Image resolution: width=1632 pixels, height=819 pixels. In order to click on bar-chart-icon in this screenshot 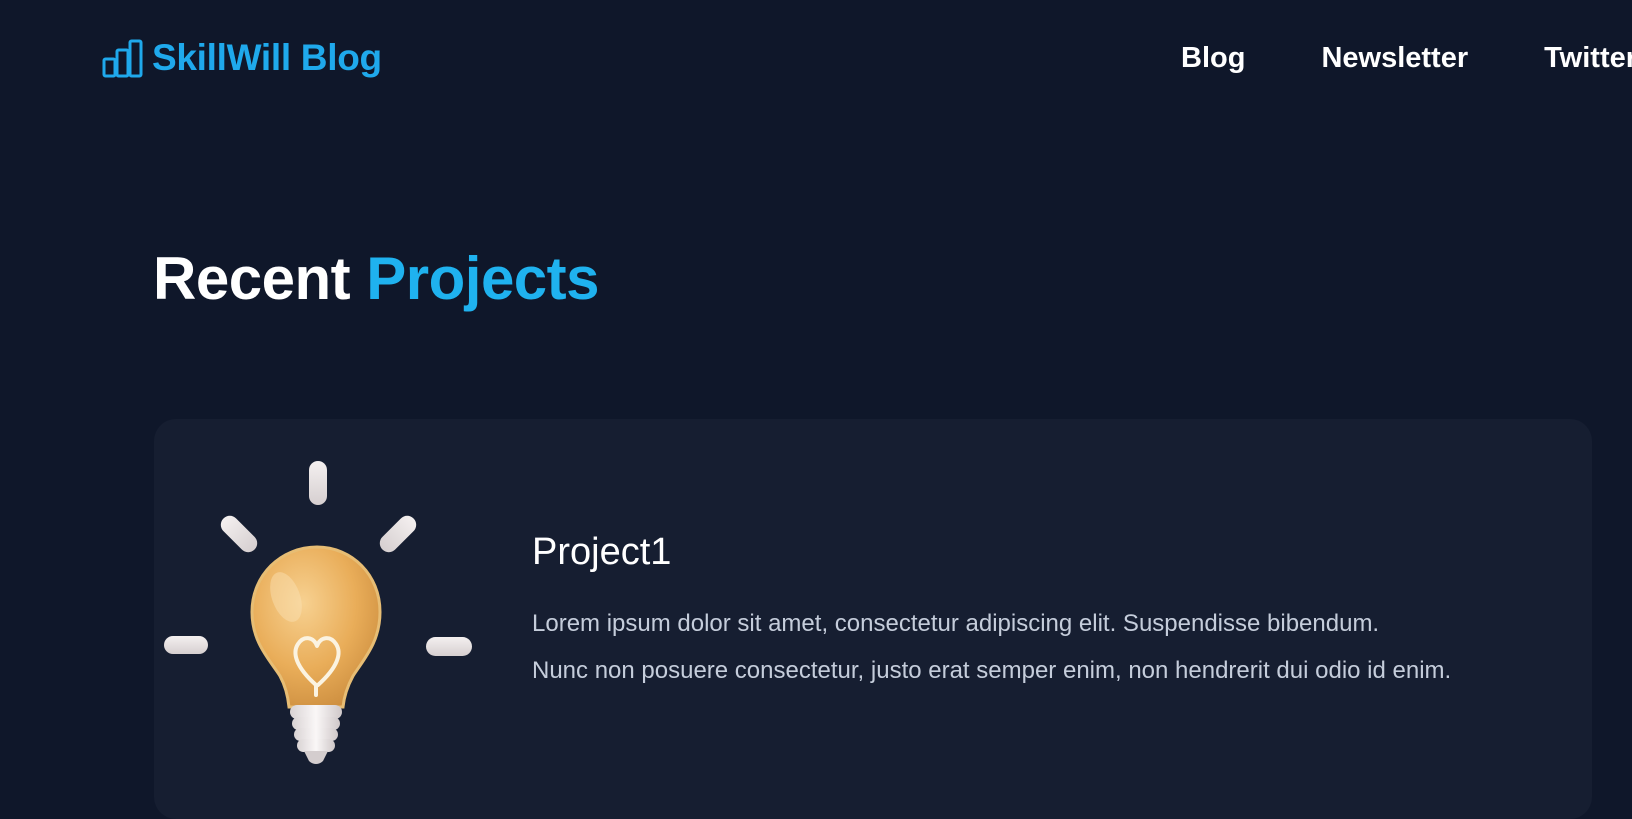, I will do `click(122, 58)`.